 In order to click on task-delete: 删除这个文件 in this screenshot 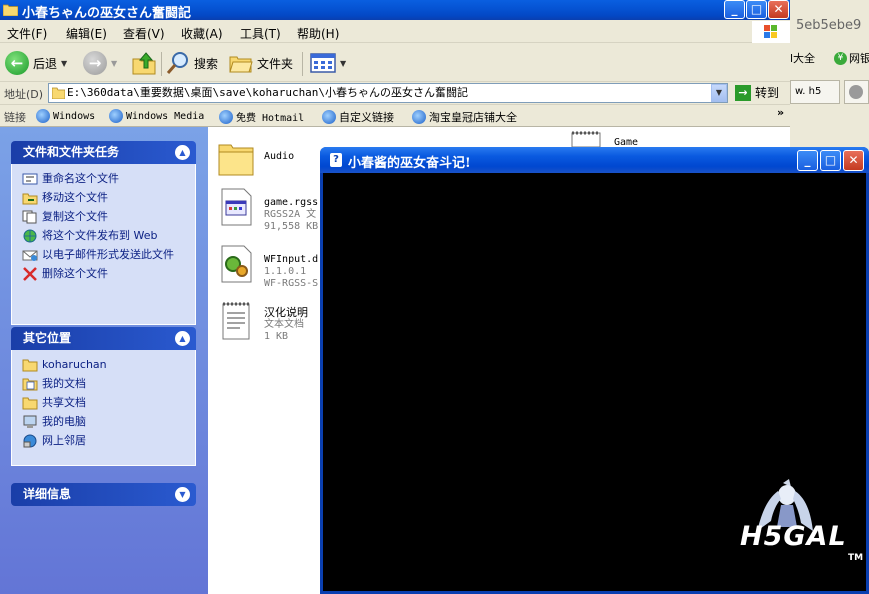, I will do `click(108, 274)`.